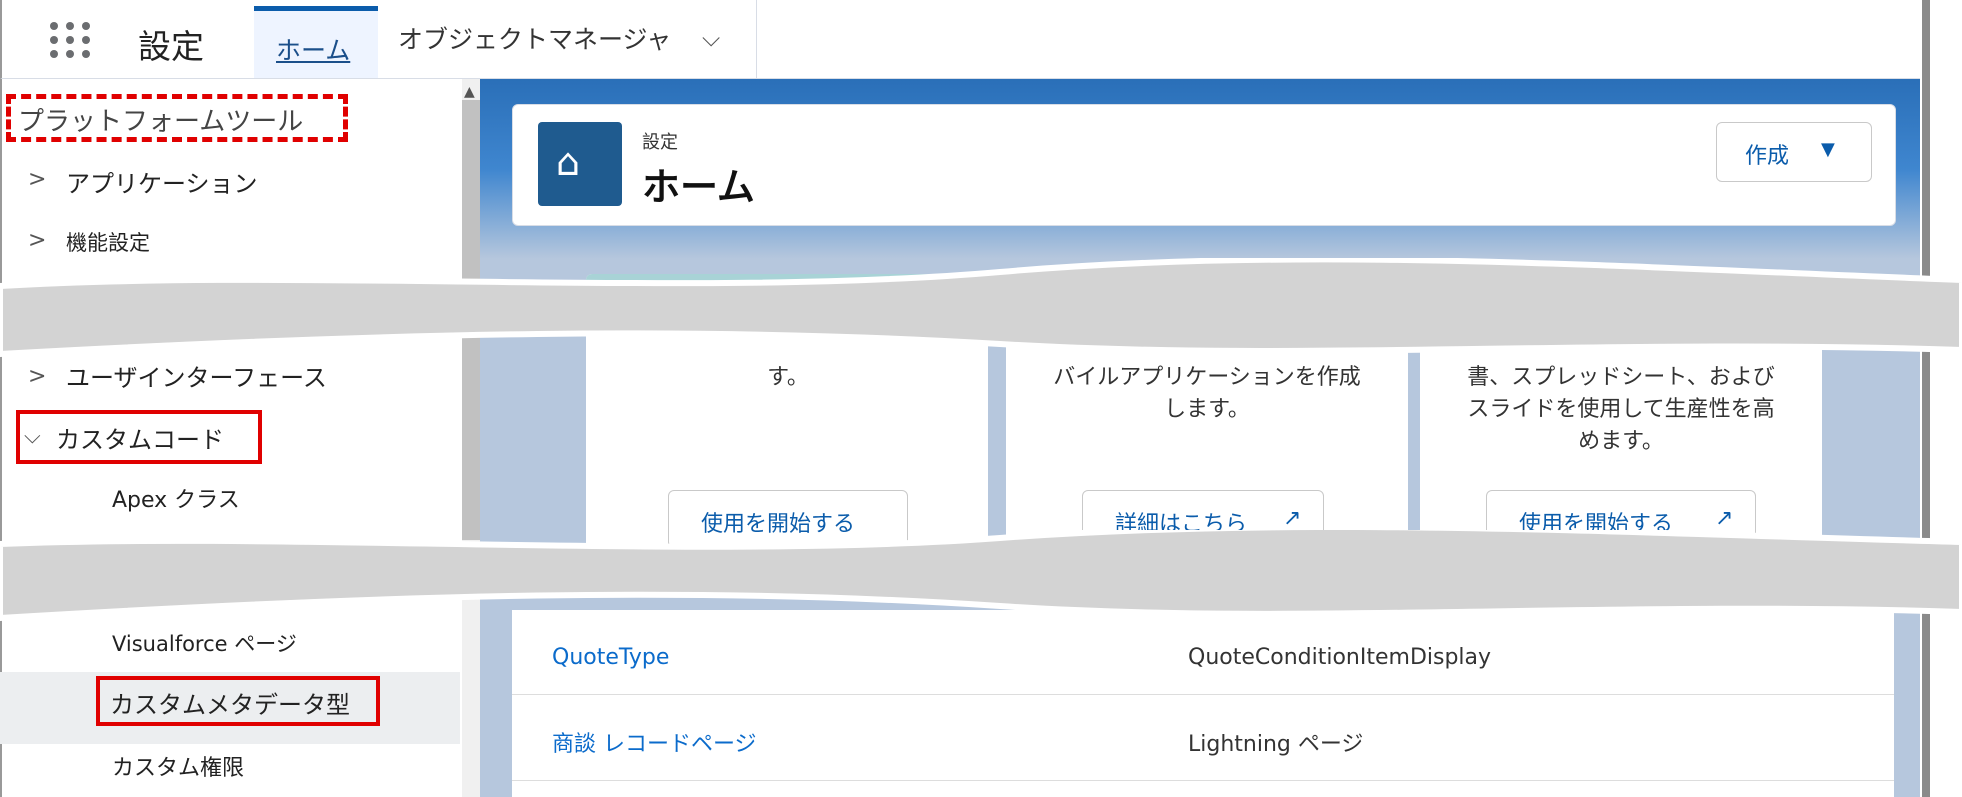 Image resolution: width=1962 pixels, height=797 pixels. What do you see at coordinates (568, 162) in the screenshot?
I see `home-icon: ⌂` at bounding box center [568, 162].